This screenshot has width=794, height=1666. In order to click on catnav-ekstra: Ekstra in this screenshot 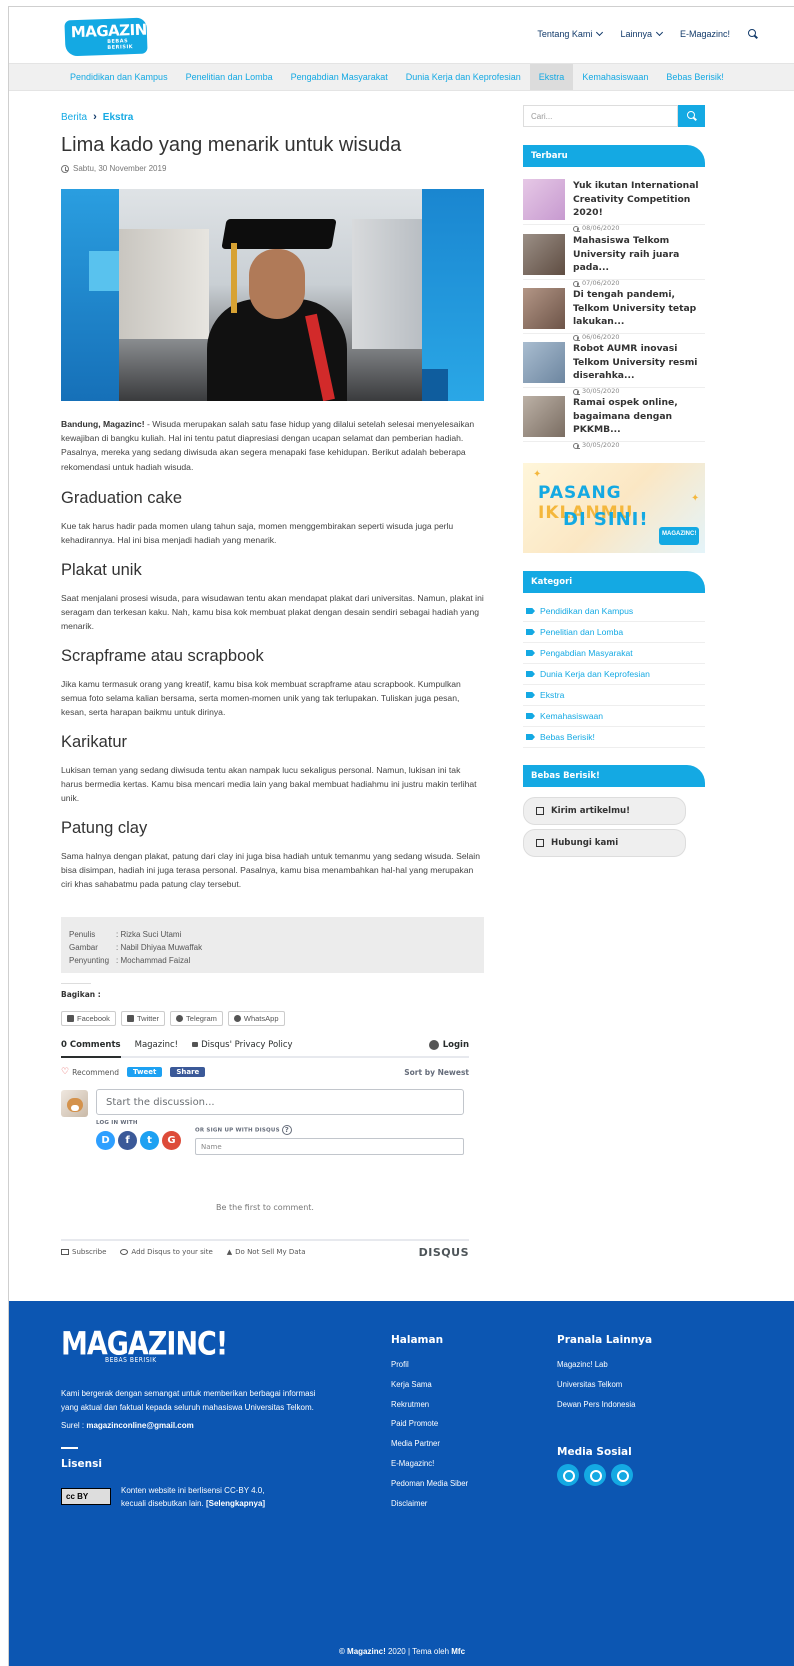, I will do `click(551, 77)`.